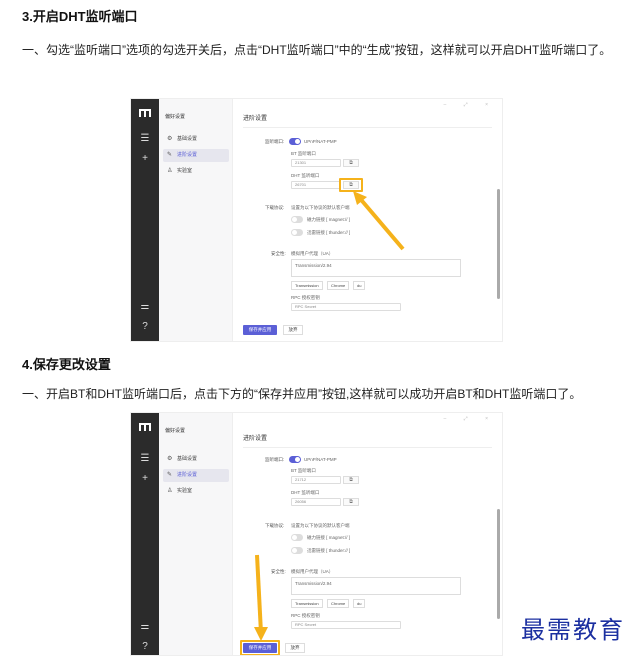 This screenshot has width=633, height=659. I want to click on dht-port-input: 26701, so click(316, 185).